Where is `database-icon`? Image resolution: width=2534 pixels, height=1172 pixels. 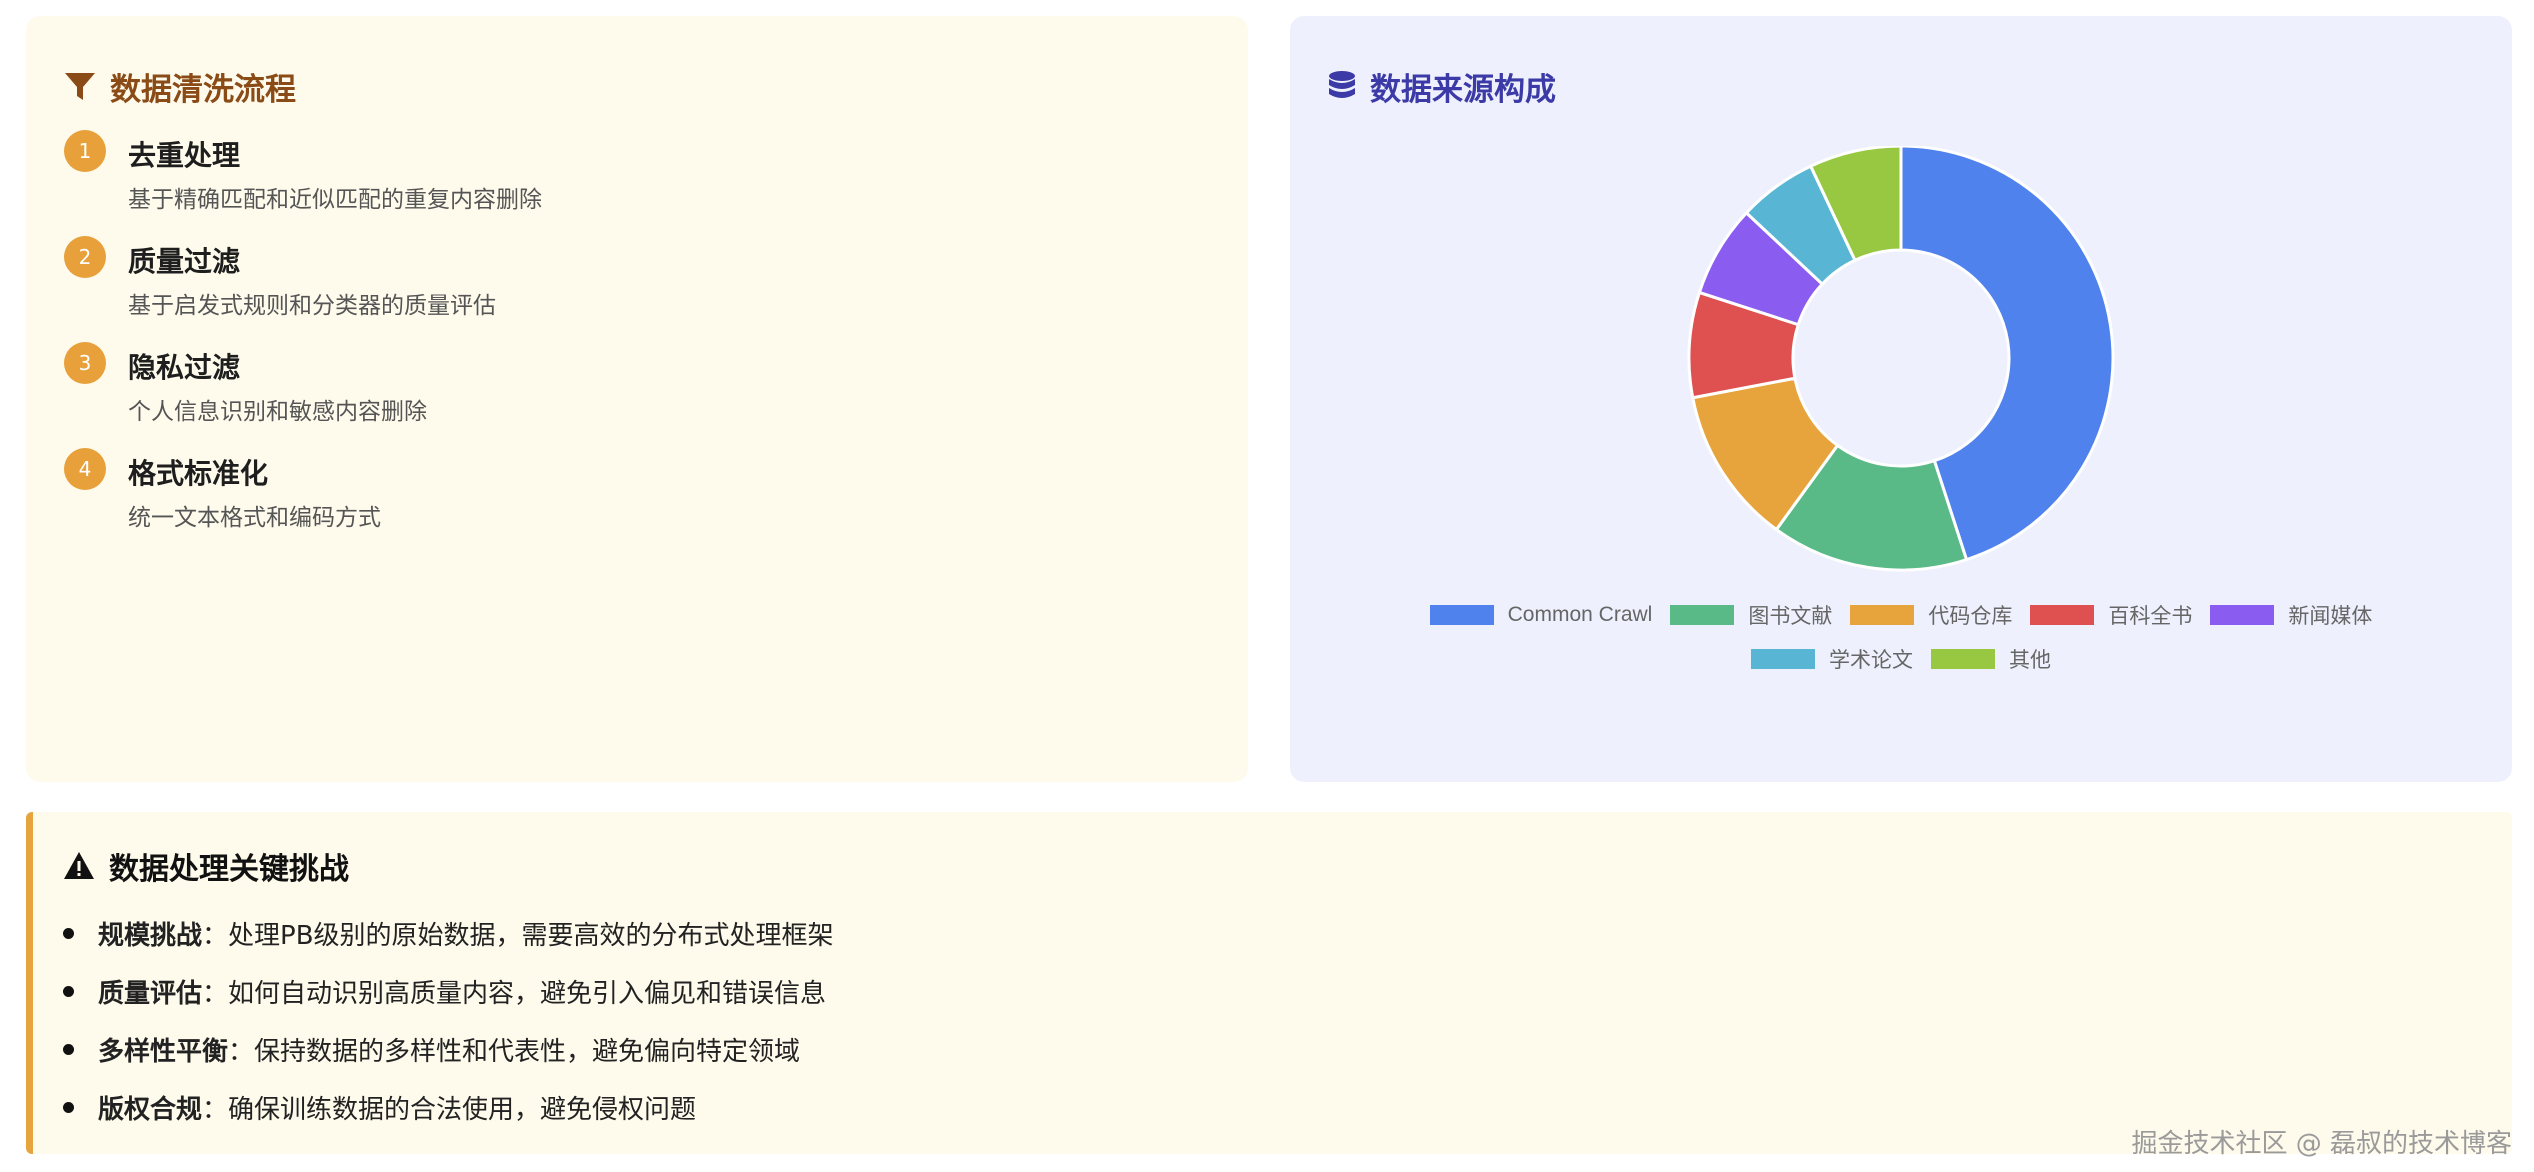
database-icon is located at coordinates (1342, 84).